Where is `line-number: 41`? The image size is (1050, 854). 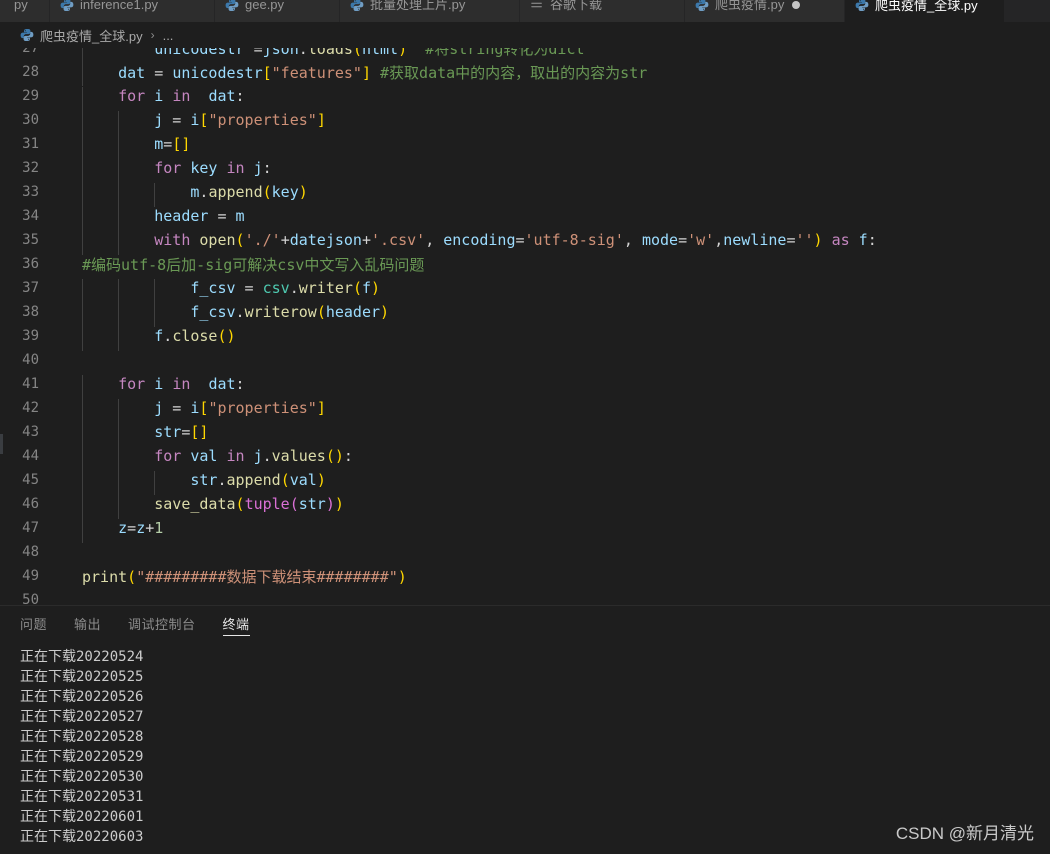
line-number: 41 is located at coordinates (30, 384).